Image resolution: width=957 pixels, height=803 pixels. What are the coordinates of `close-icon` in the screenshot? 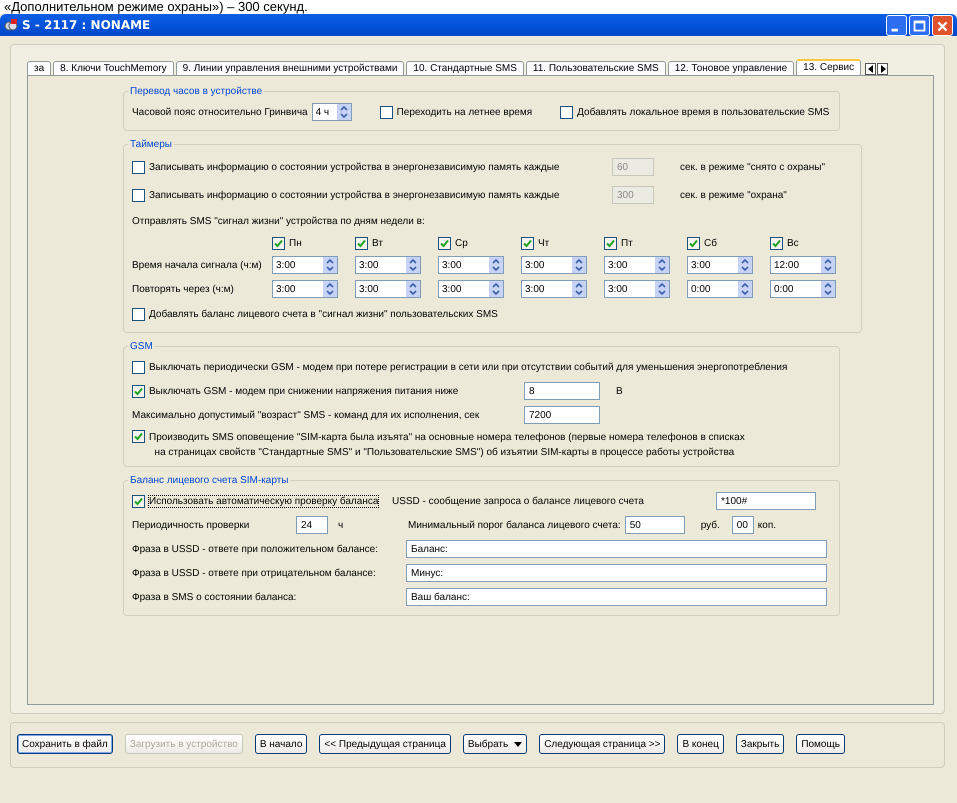 It's located at (942, 25).